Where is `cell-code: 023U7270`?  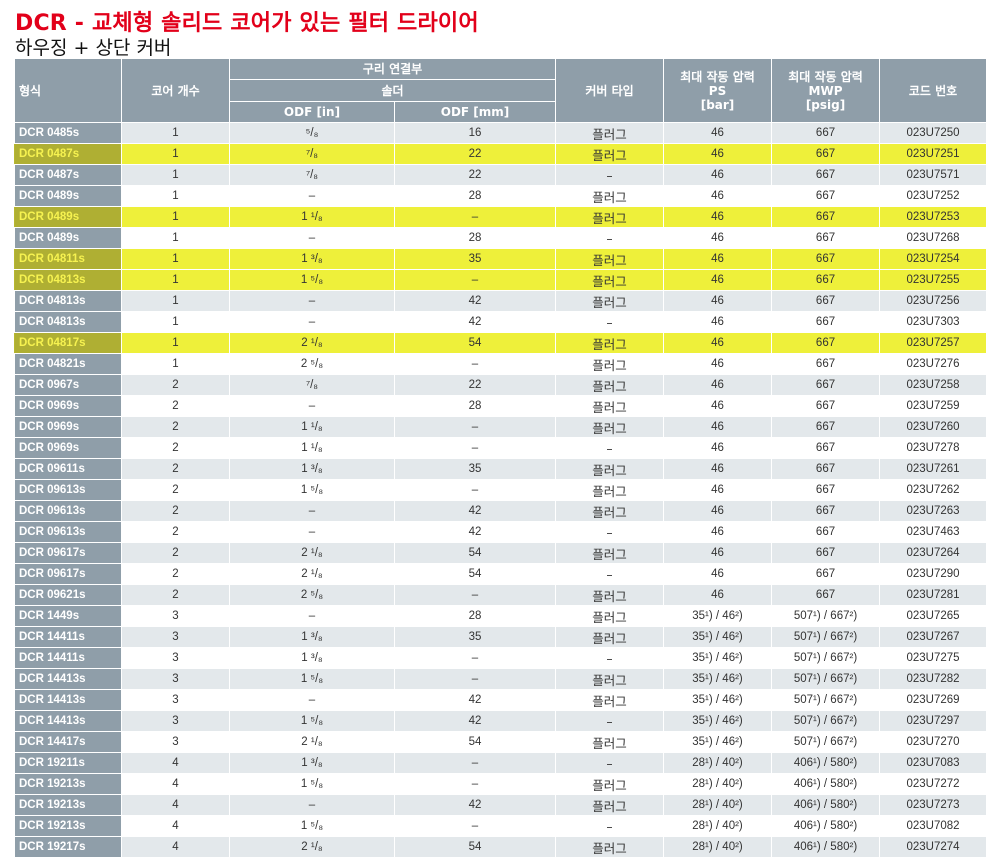 cell-code: 023U7270 is located at coordinates (933, 742).